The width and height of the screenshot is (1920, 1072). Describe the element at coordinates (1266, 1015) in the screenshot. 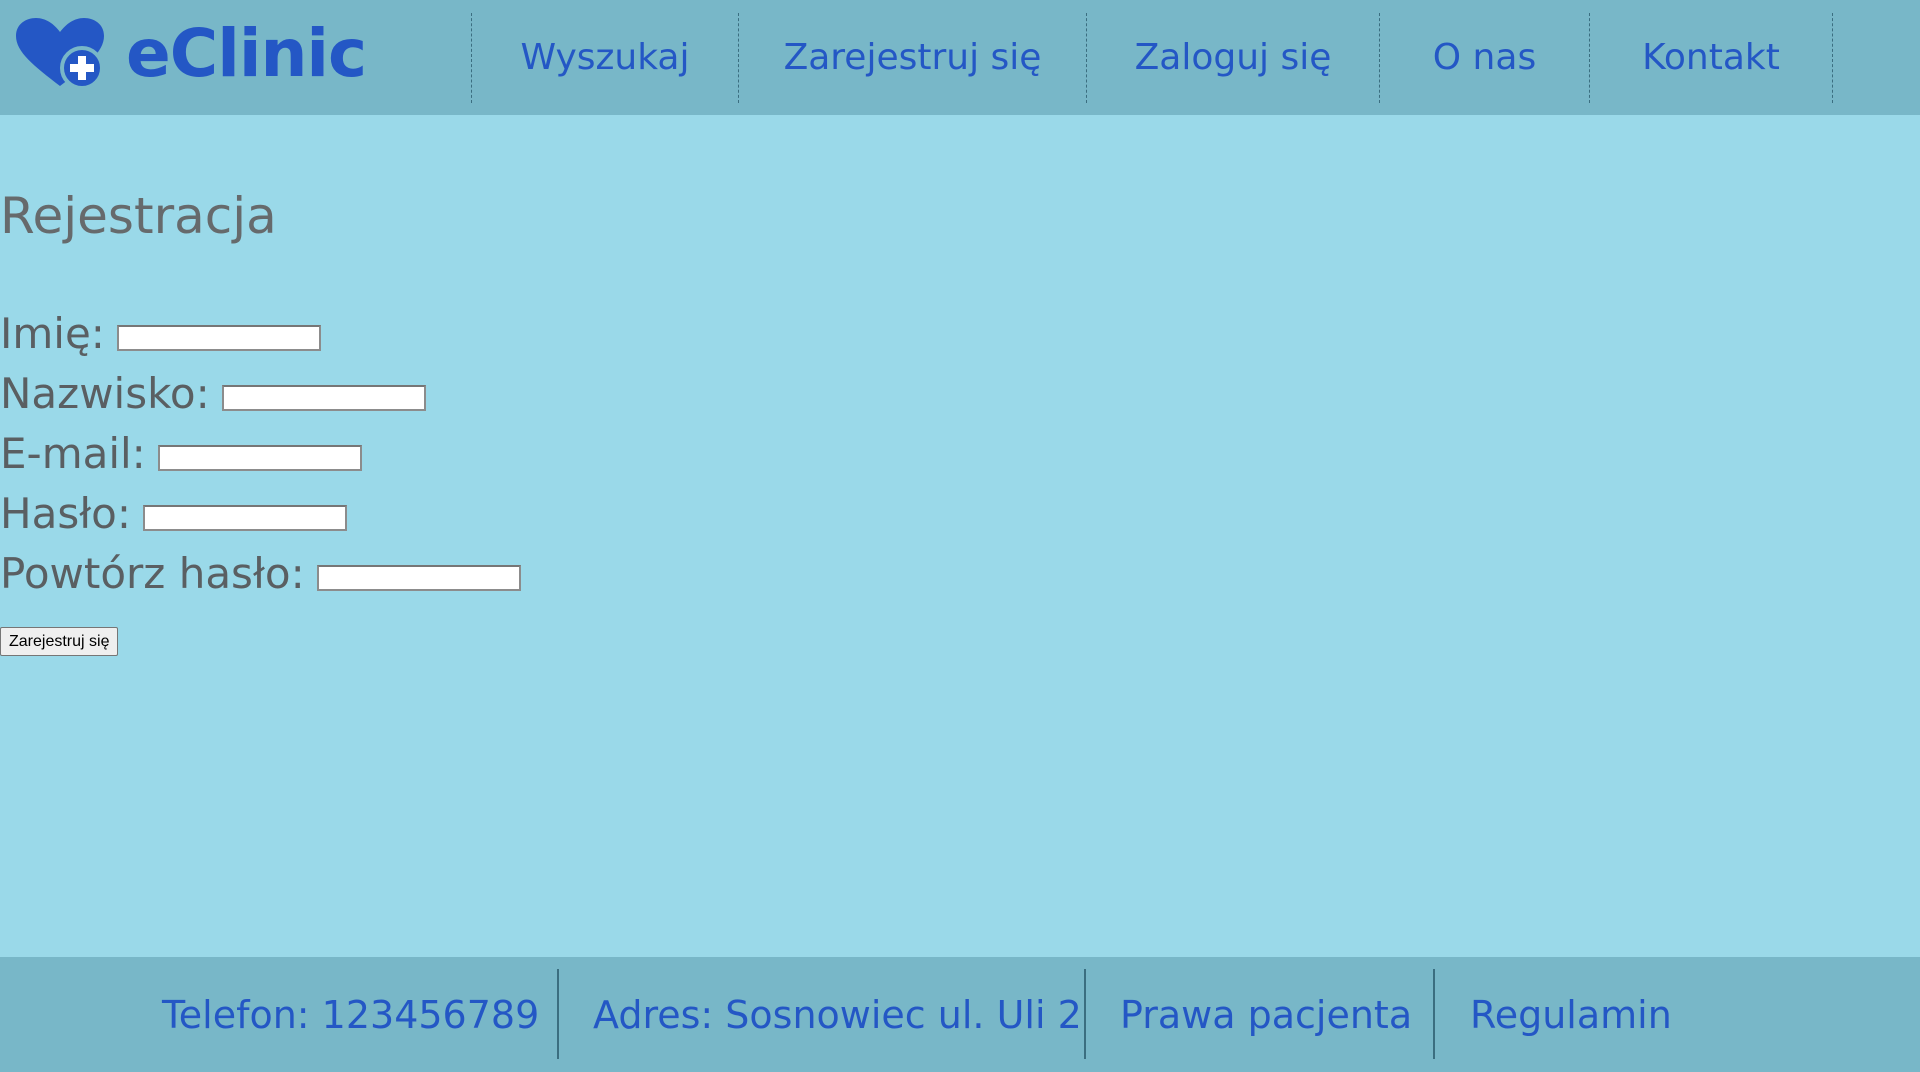

I see `footer-patient-rights-link: Prawa pacjenta` at that location.